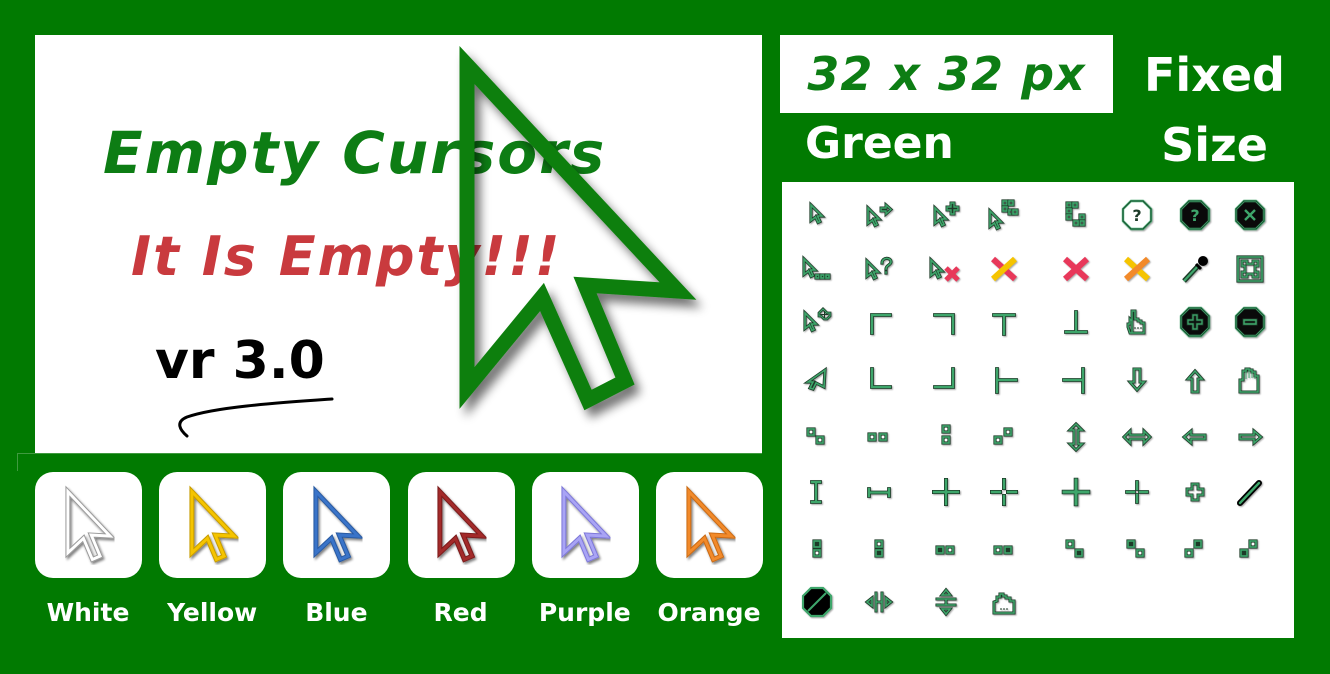 The image size is (1330, 674). I want to click on resize-ns-blocks-icon, so click(946, 434).